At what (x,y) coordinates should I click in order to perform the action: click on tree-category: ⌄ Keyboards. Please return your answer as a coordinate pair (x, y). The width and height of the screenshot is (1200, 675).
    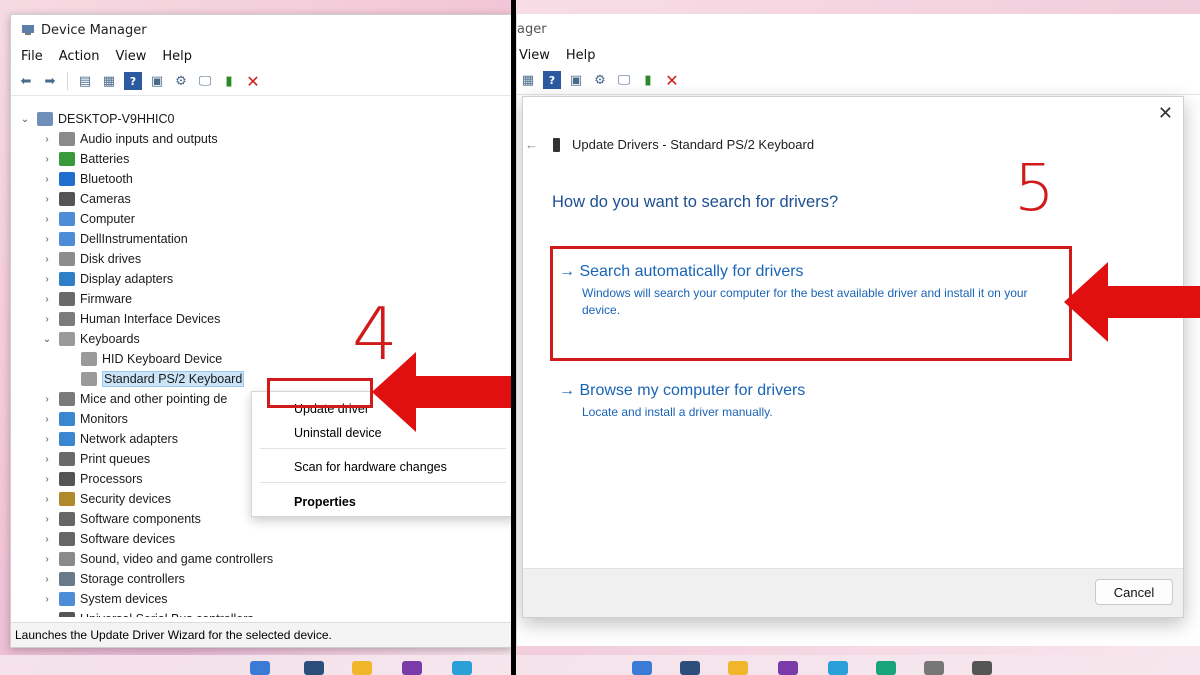
    Looking at the image, I should click on (90, 339).